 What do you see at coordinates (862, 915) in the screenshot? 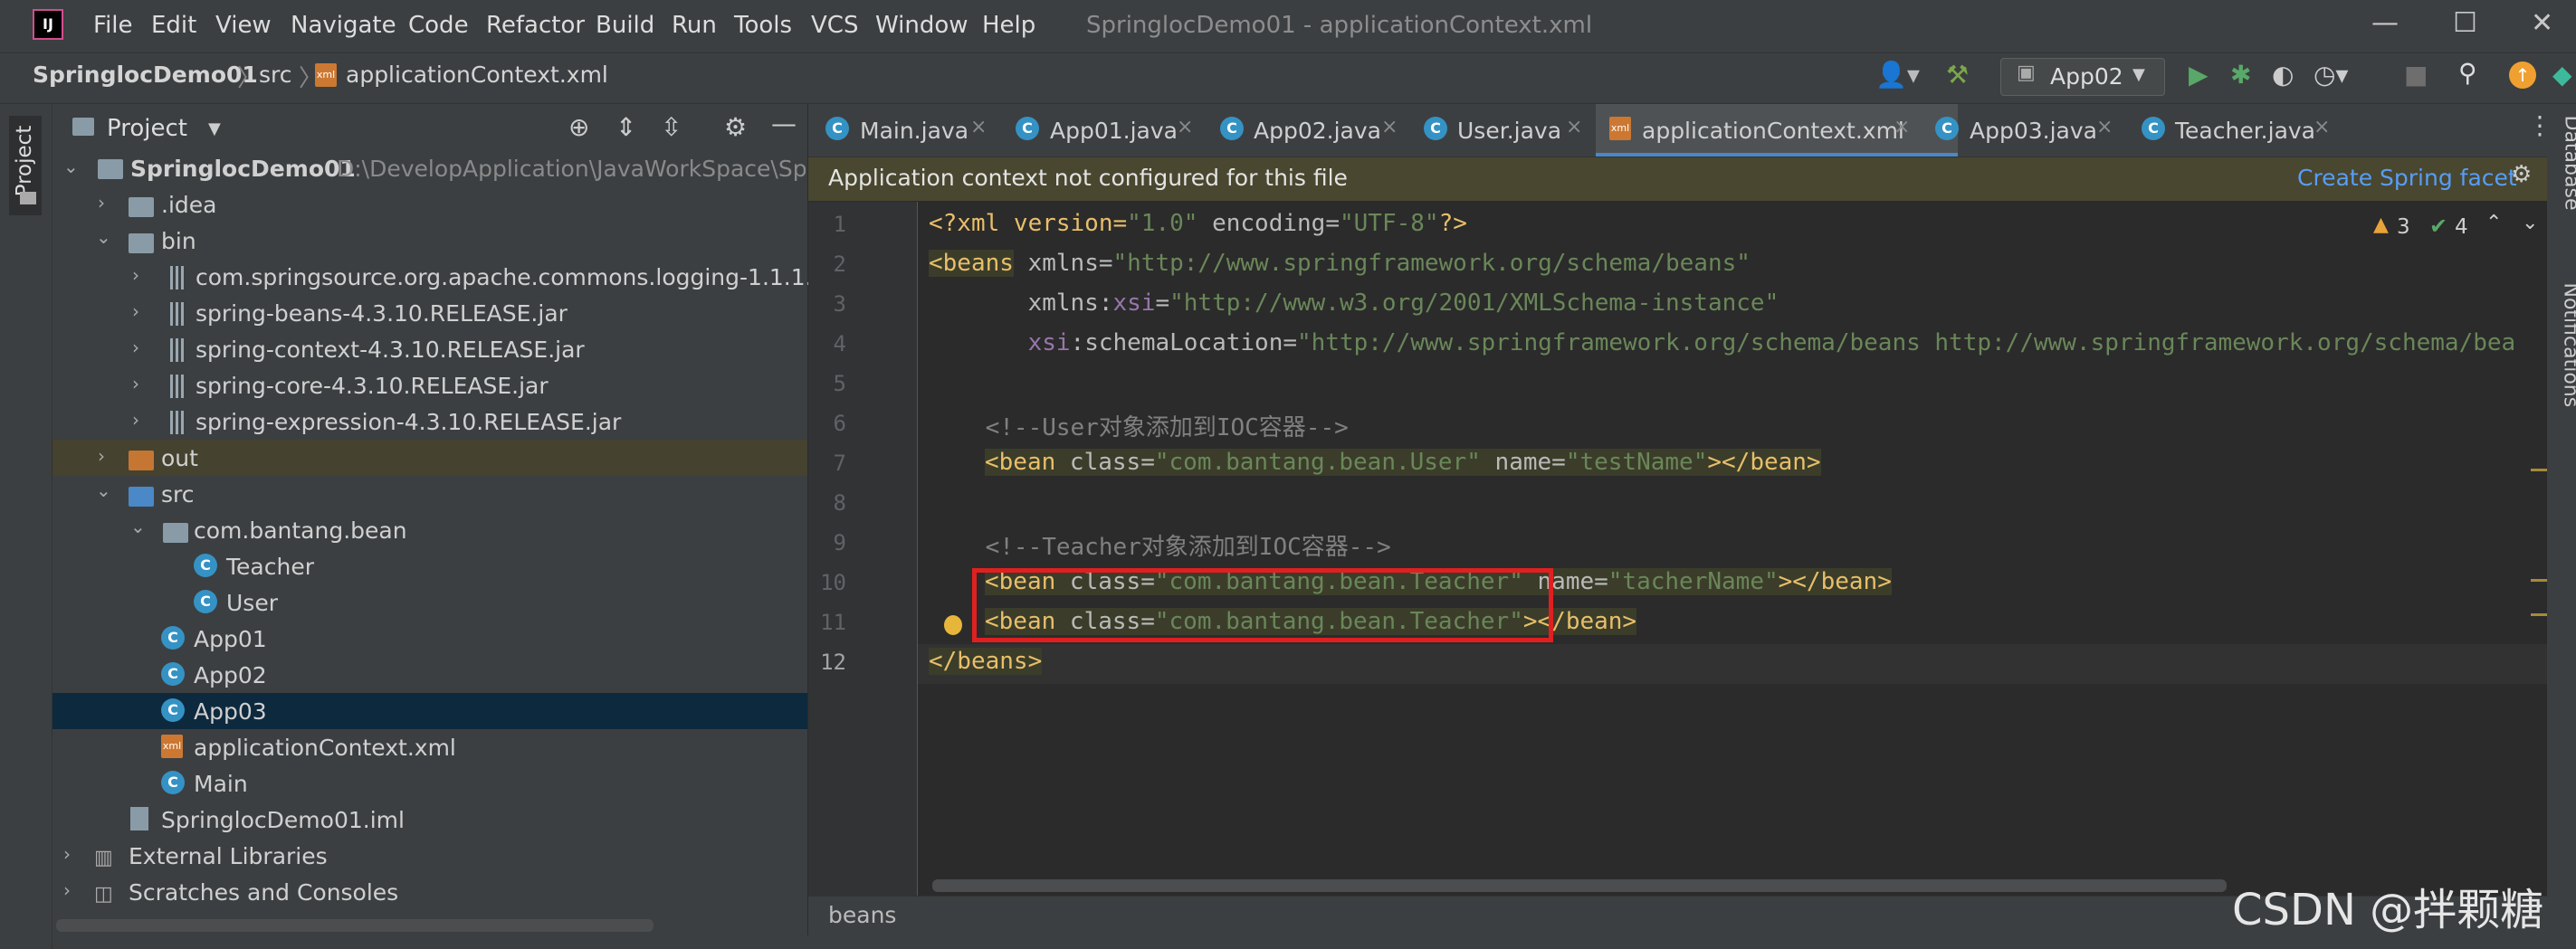
I see `editor-breadcrumb-beans: beans` at bounding box center [862, 915].